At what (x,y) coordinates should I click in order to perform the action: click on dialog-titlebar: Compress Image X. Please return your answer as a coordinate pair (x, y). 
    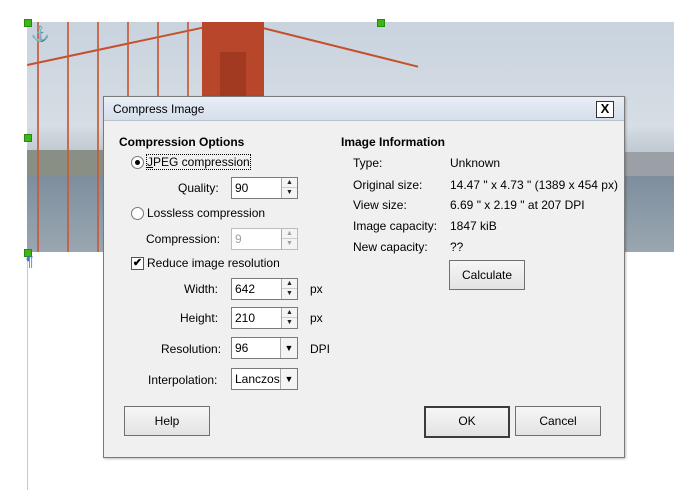
    Looking at the image, I should click on (364, 109).